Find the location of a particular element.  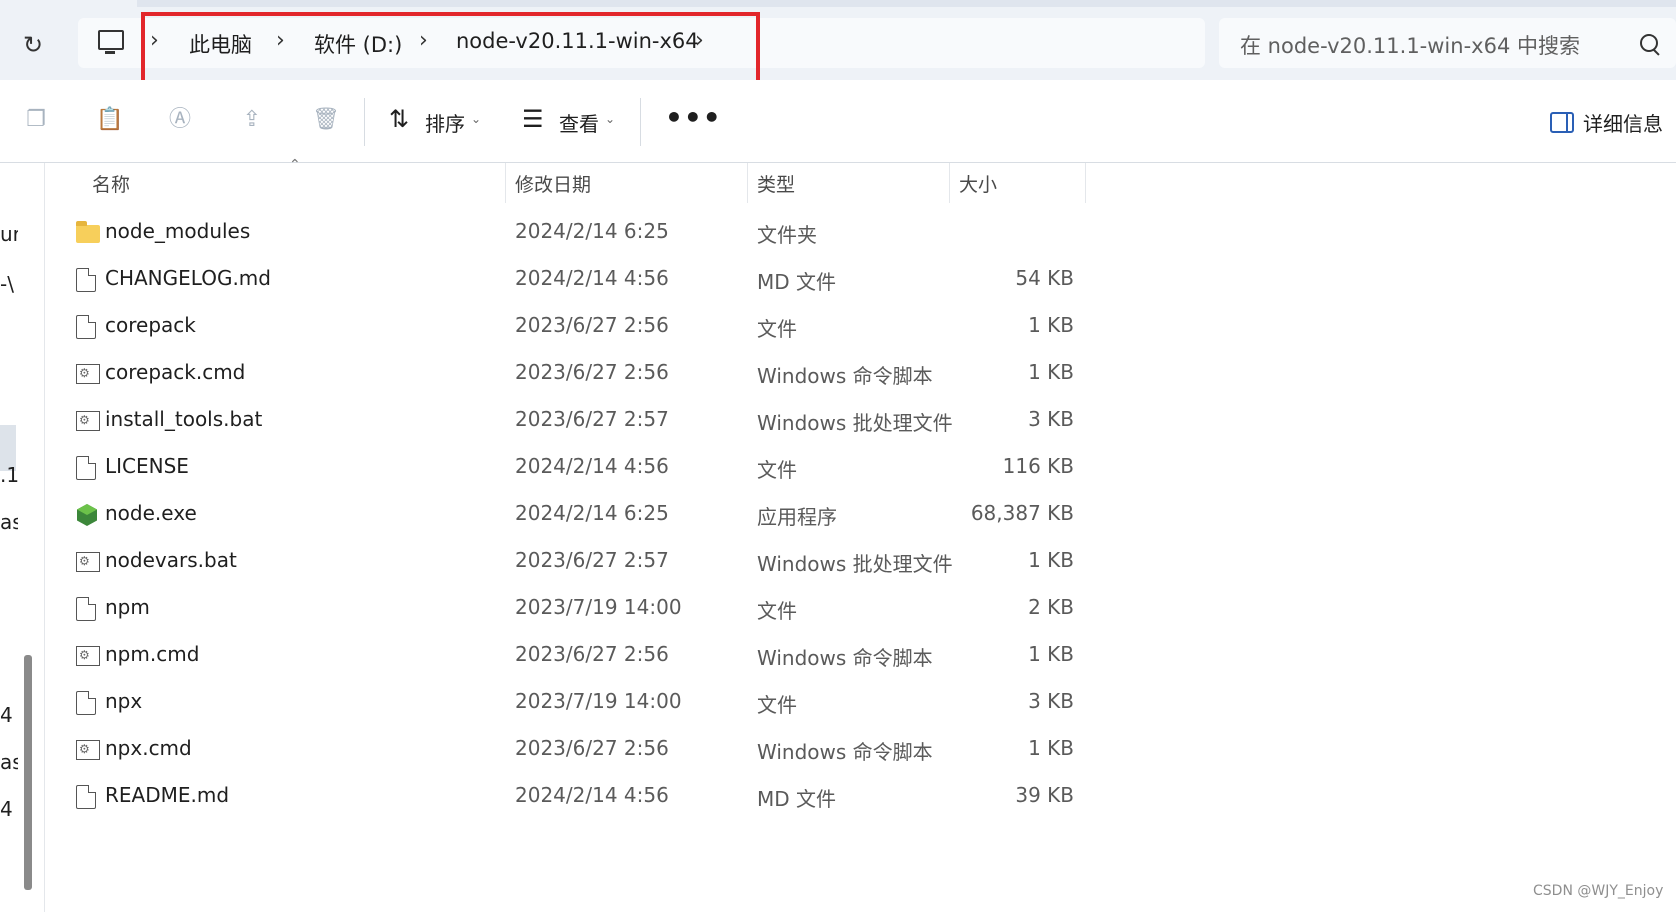

this-pc-icon is located at coordinates (111, 42).